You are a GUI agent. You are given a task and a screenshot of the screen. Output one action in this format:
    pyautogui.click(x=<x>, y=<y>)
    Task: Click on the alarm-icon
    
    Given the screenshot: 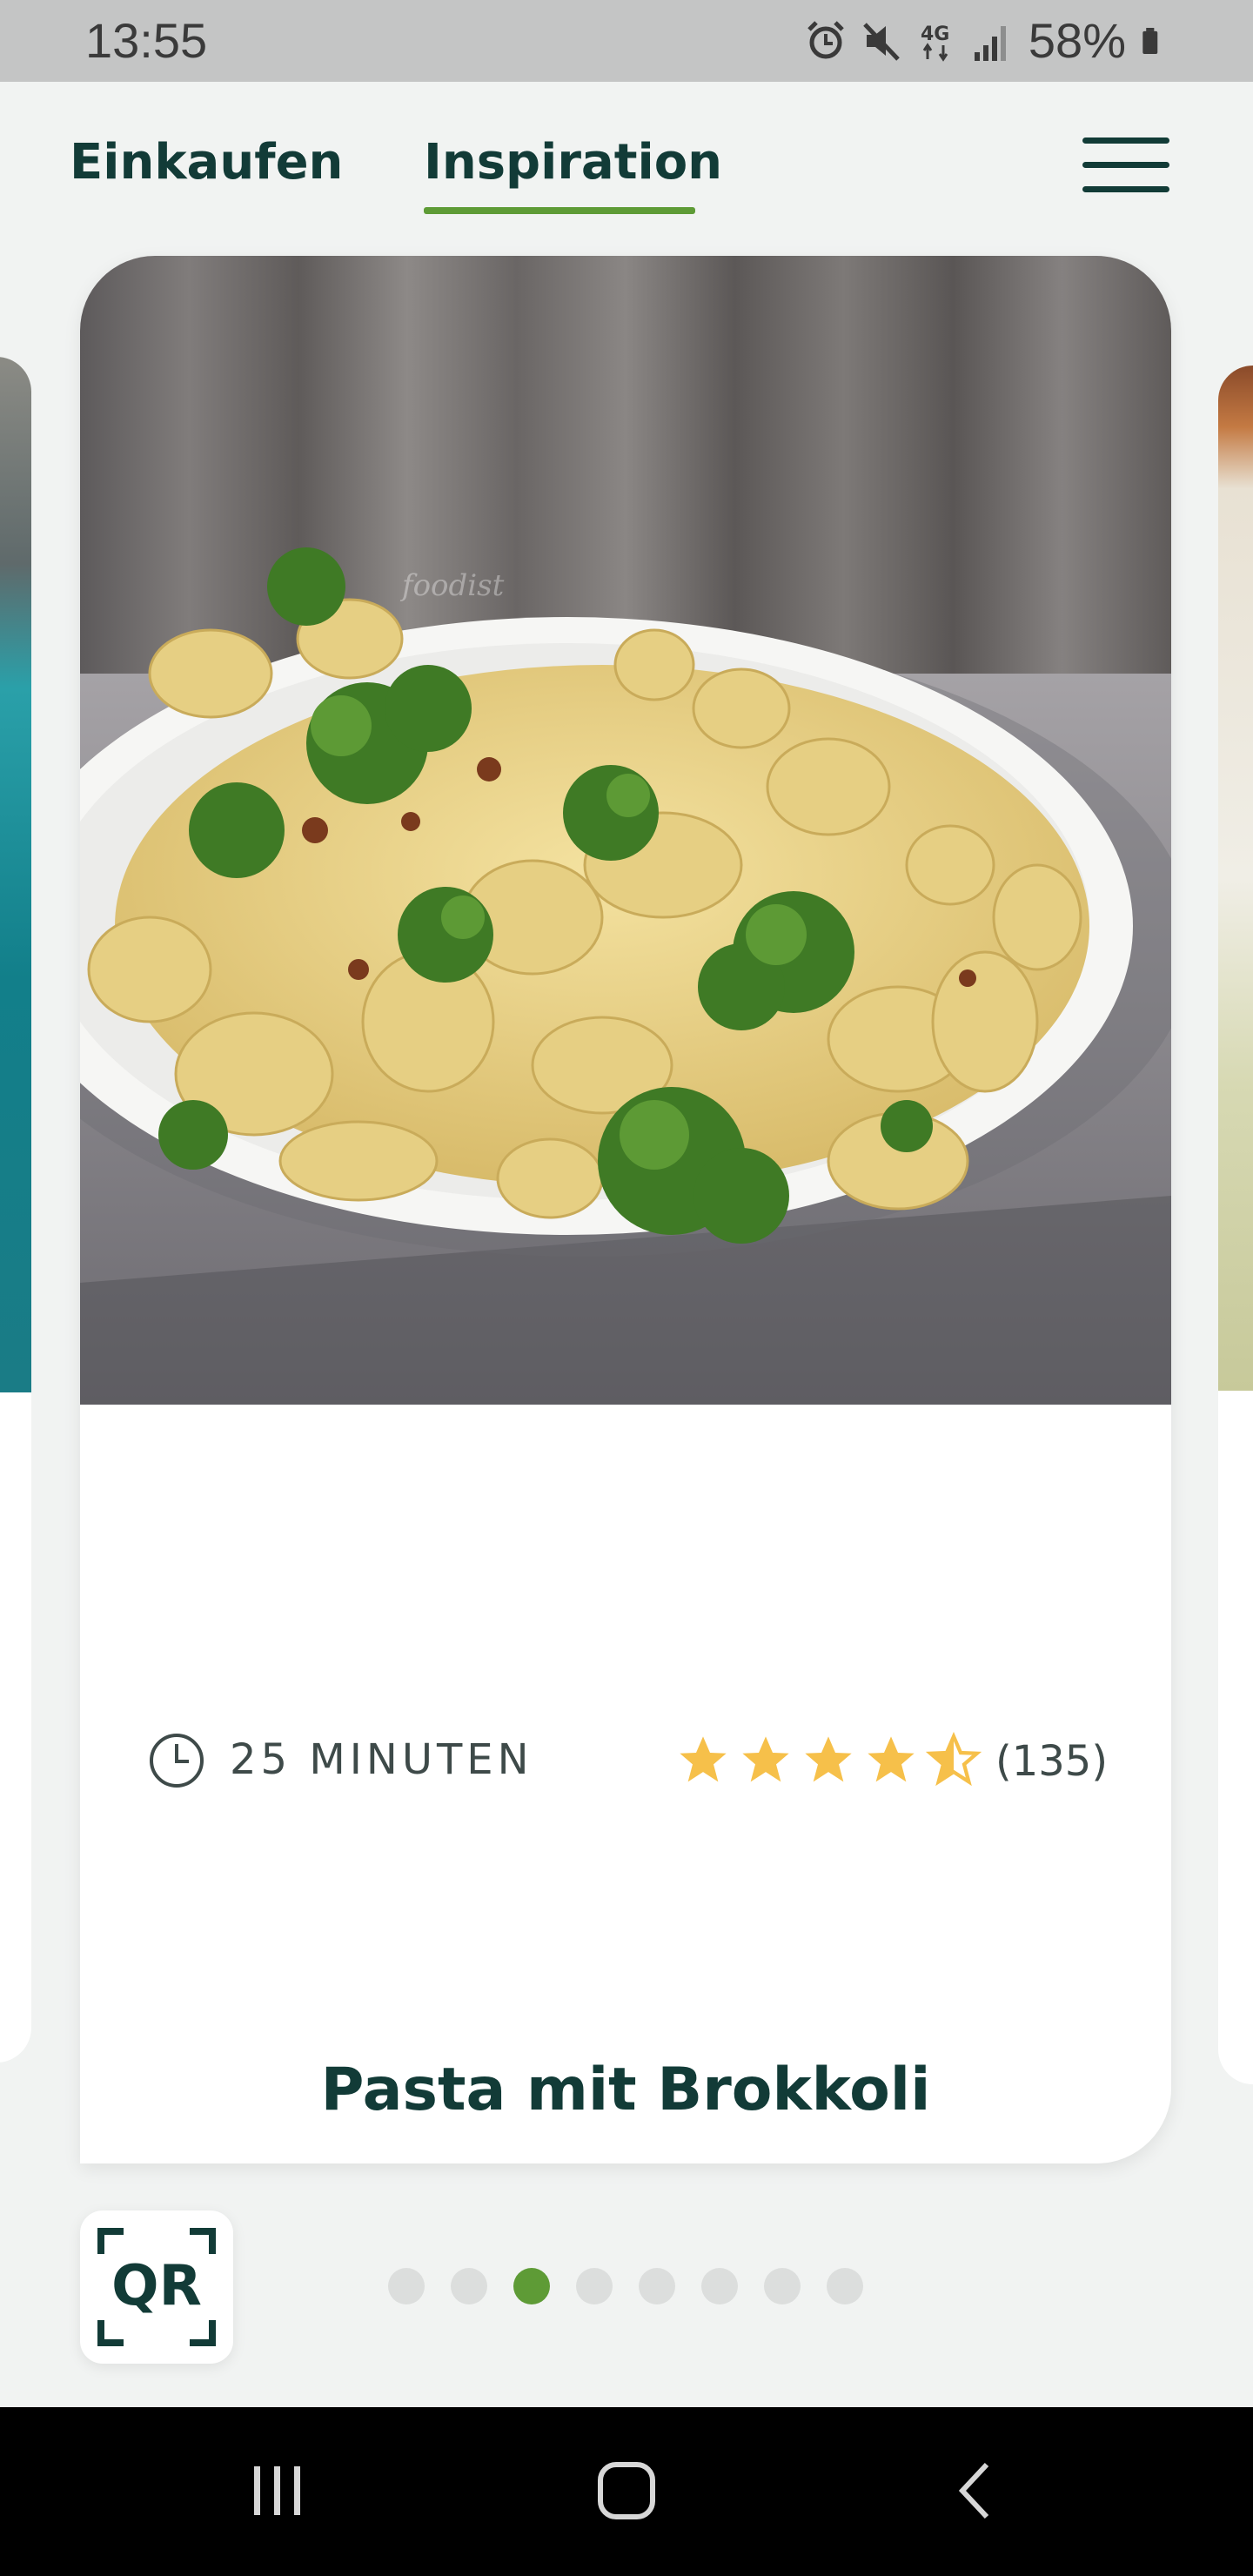 What is the action you would take?
    pyautogui.click(x=825, y=39)
    